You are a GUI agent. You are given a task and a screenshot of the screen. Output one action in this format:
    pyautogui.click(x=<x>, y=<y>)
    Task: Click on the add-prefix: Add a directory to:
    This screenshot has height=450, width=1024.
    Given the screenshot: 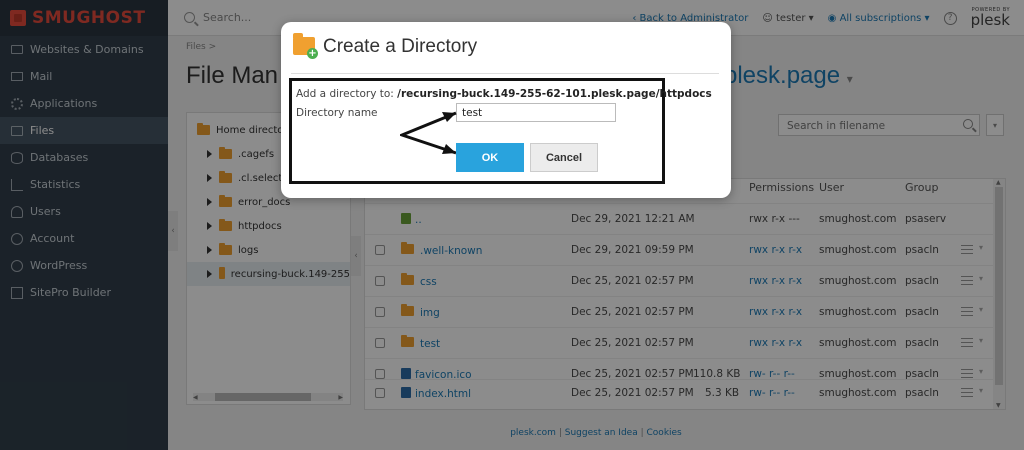 What is the action you would take?
    pyautogui.click(x=345, y=94)
    